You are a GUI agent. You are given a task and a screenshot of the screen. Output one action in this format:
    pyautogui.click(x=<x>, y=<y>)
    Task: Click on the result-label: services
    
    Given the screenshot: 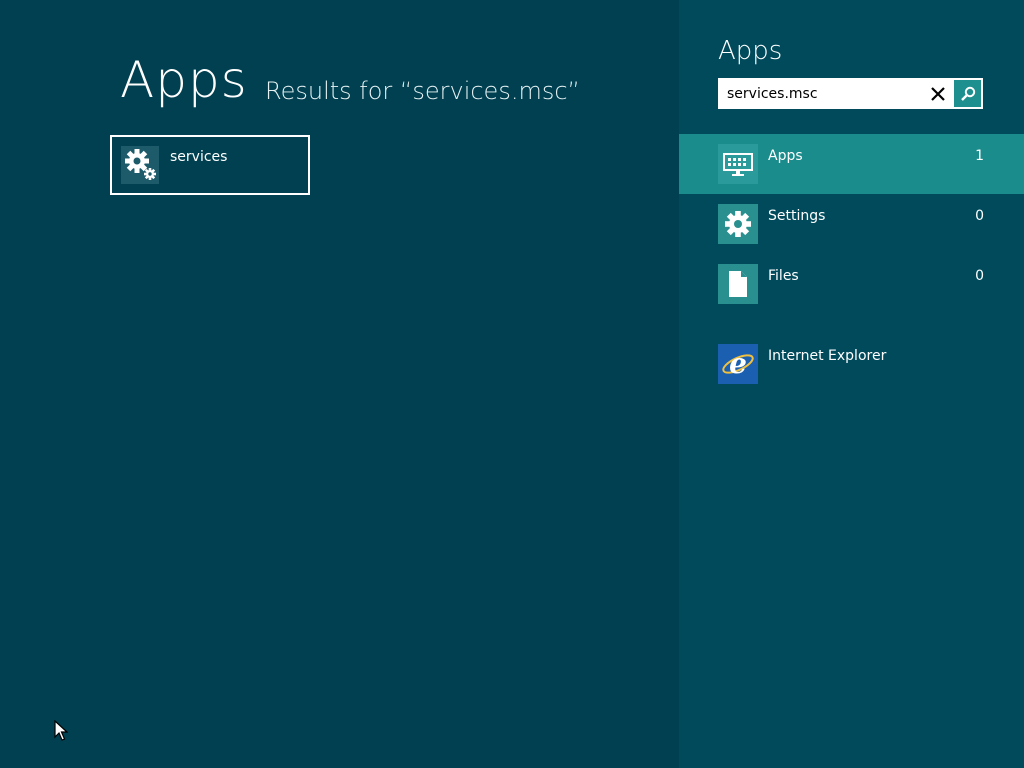 What is the action you would take?
    pyautogui.click(x=199, y=157)
    